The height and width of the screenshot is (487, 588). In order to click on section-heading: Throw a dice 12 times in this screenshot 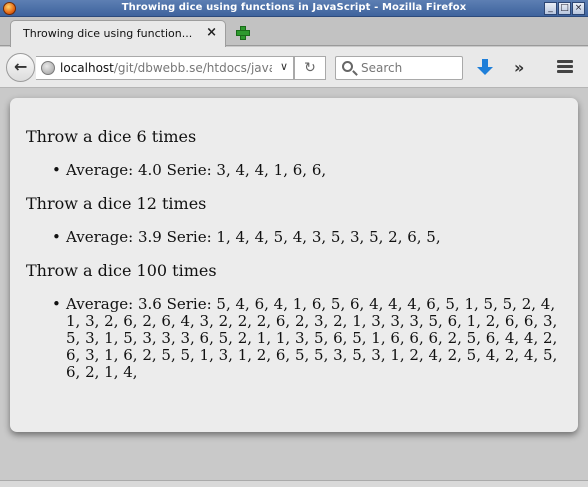, I will do `click(116, 203)`.